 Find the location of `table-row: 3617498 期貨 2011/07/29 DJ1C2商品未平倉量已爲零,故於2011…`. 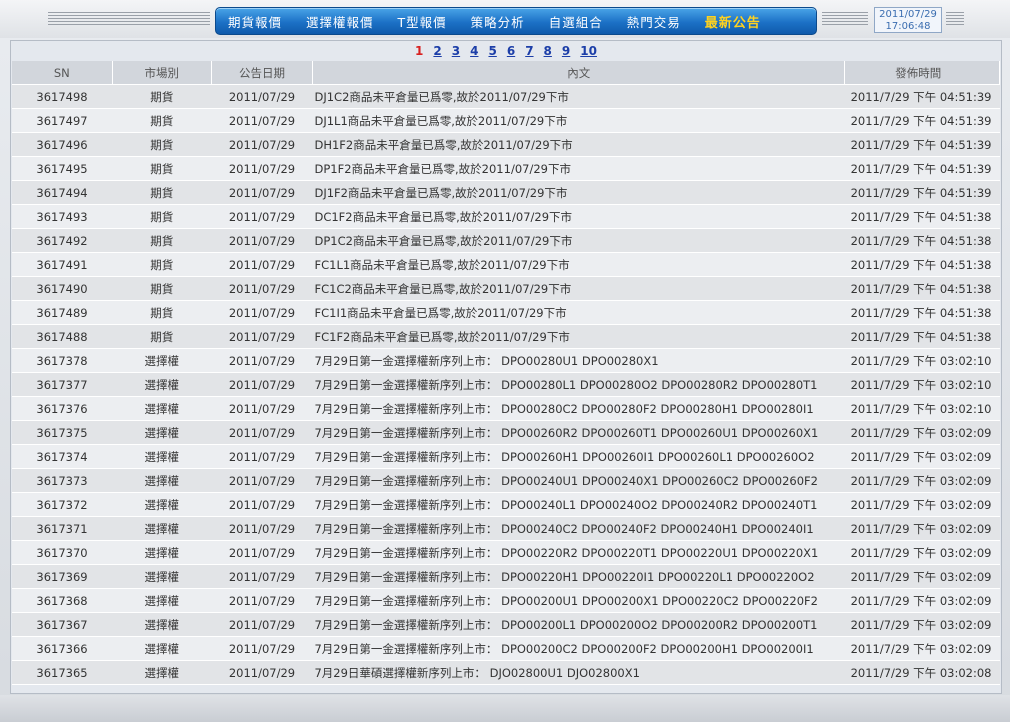

table-row: 3617498 期貨 2011/07/29 DJ1C2商品未平倉量已爲零,故於2011… is located at coordinates (506, 96).